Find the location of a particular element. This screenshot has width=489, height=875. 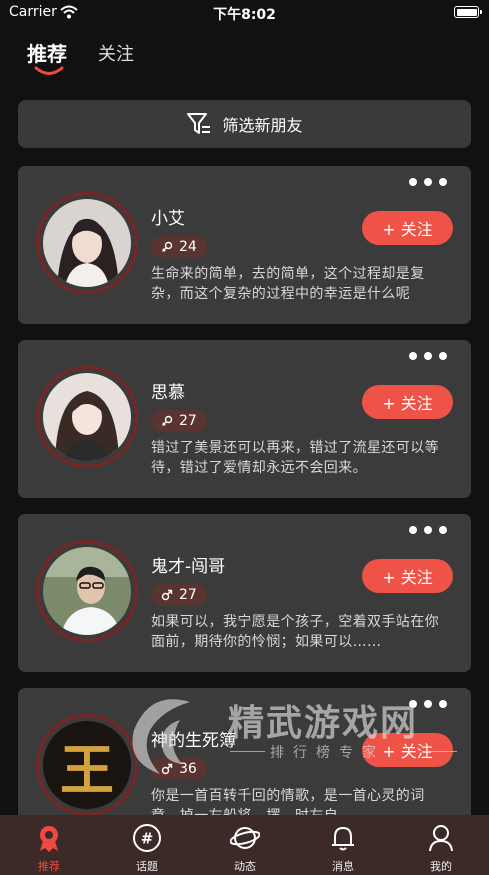

gender-age-badge: 24 is located at coordinates (179, 247).